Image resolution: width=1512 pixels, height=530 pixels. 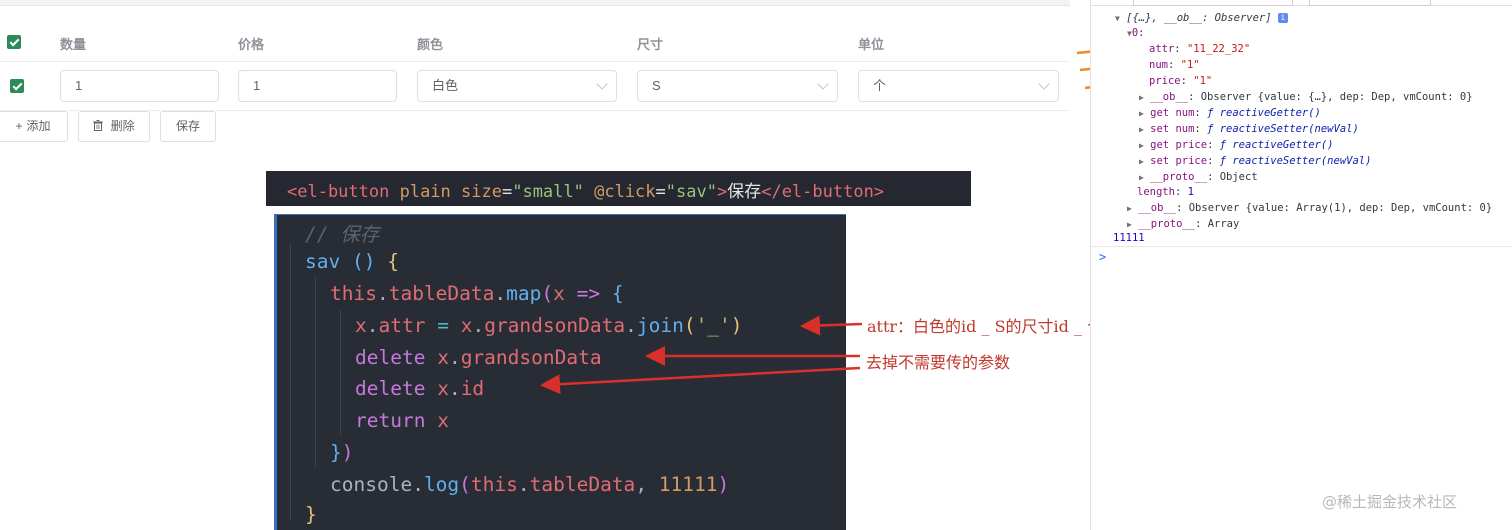 What do you see at coordinates (547, 293) in the screenshot?
I see `code-token: (` at bounding box center [547, 293].